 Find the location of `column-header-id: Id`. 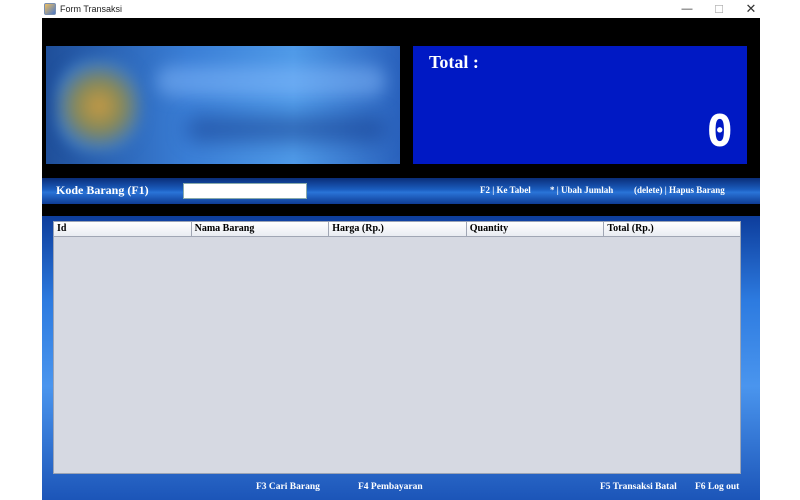

column-header-id: Id is located at coordinates (123, 229).